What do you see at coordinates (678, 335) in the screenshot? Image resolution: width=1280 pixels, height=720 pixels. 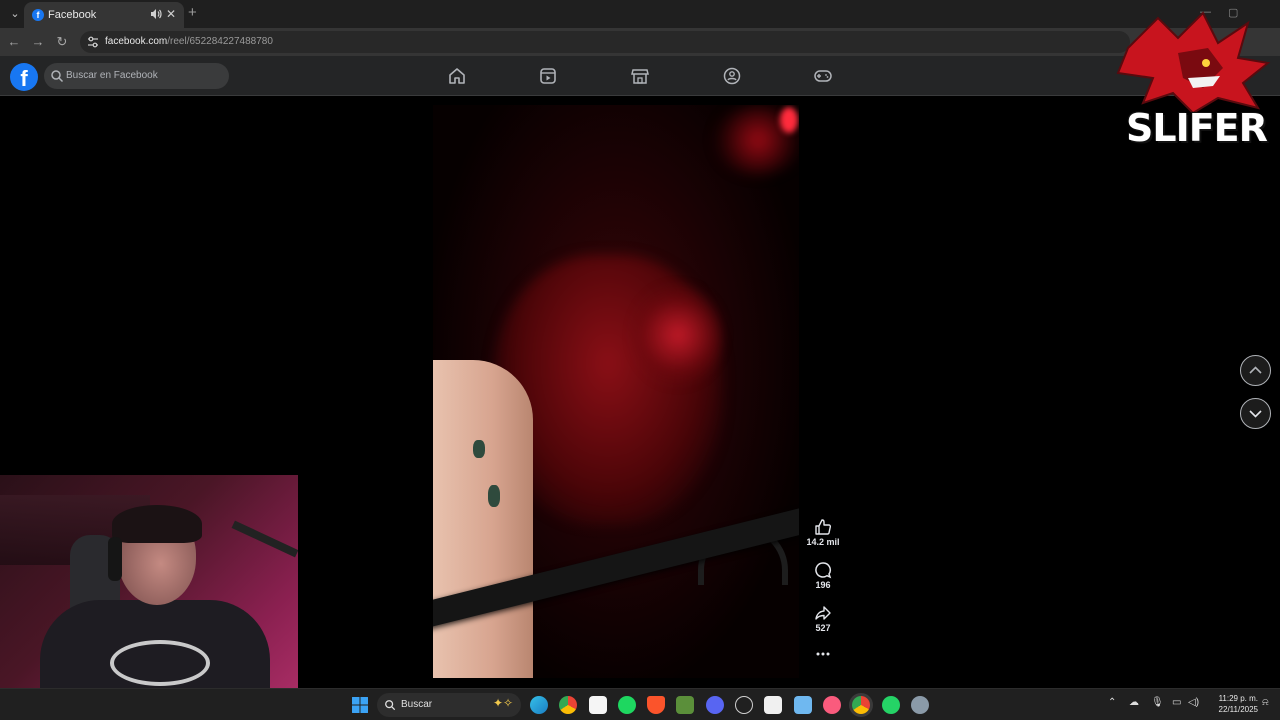 I see `video-hand-blur` at bounding box center [678, 335].